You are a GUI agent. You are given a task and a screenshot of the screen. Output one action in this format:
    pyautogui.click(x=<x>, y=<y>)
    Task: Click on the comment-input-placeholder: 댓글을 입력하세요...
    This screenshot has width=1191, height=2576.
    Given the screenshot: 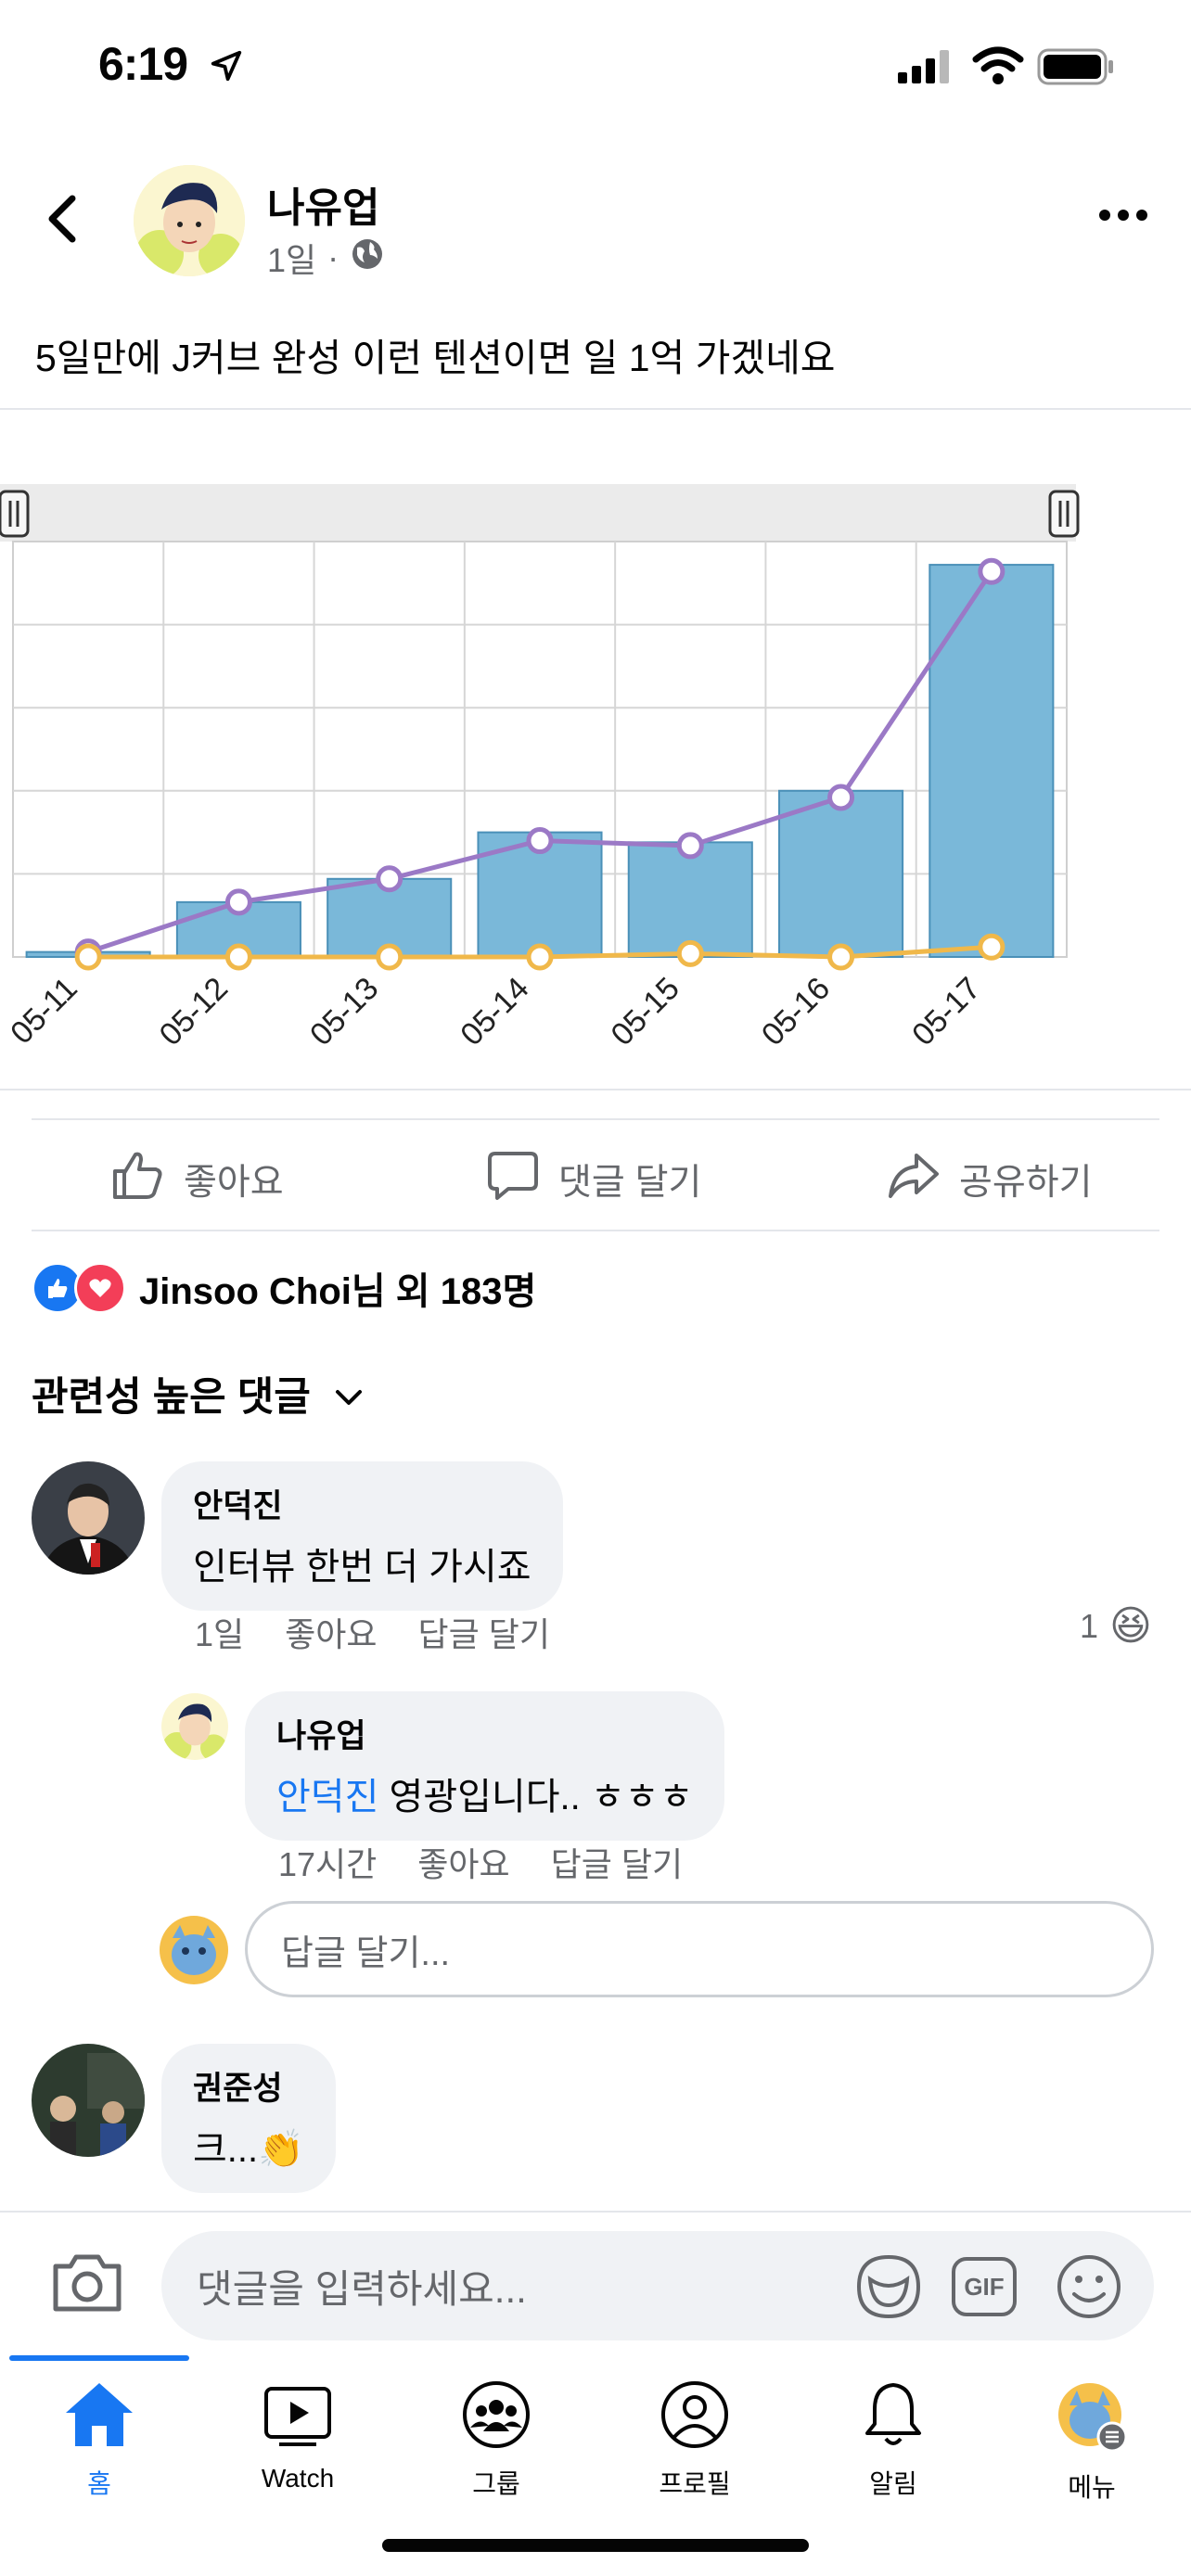 What is the action you would take?
    pyautogui.click(x=362, y=2288)
    